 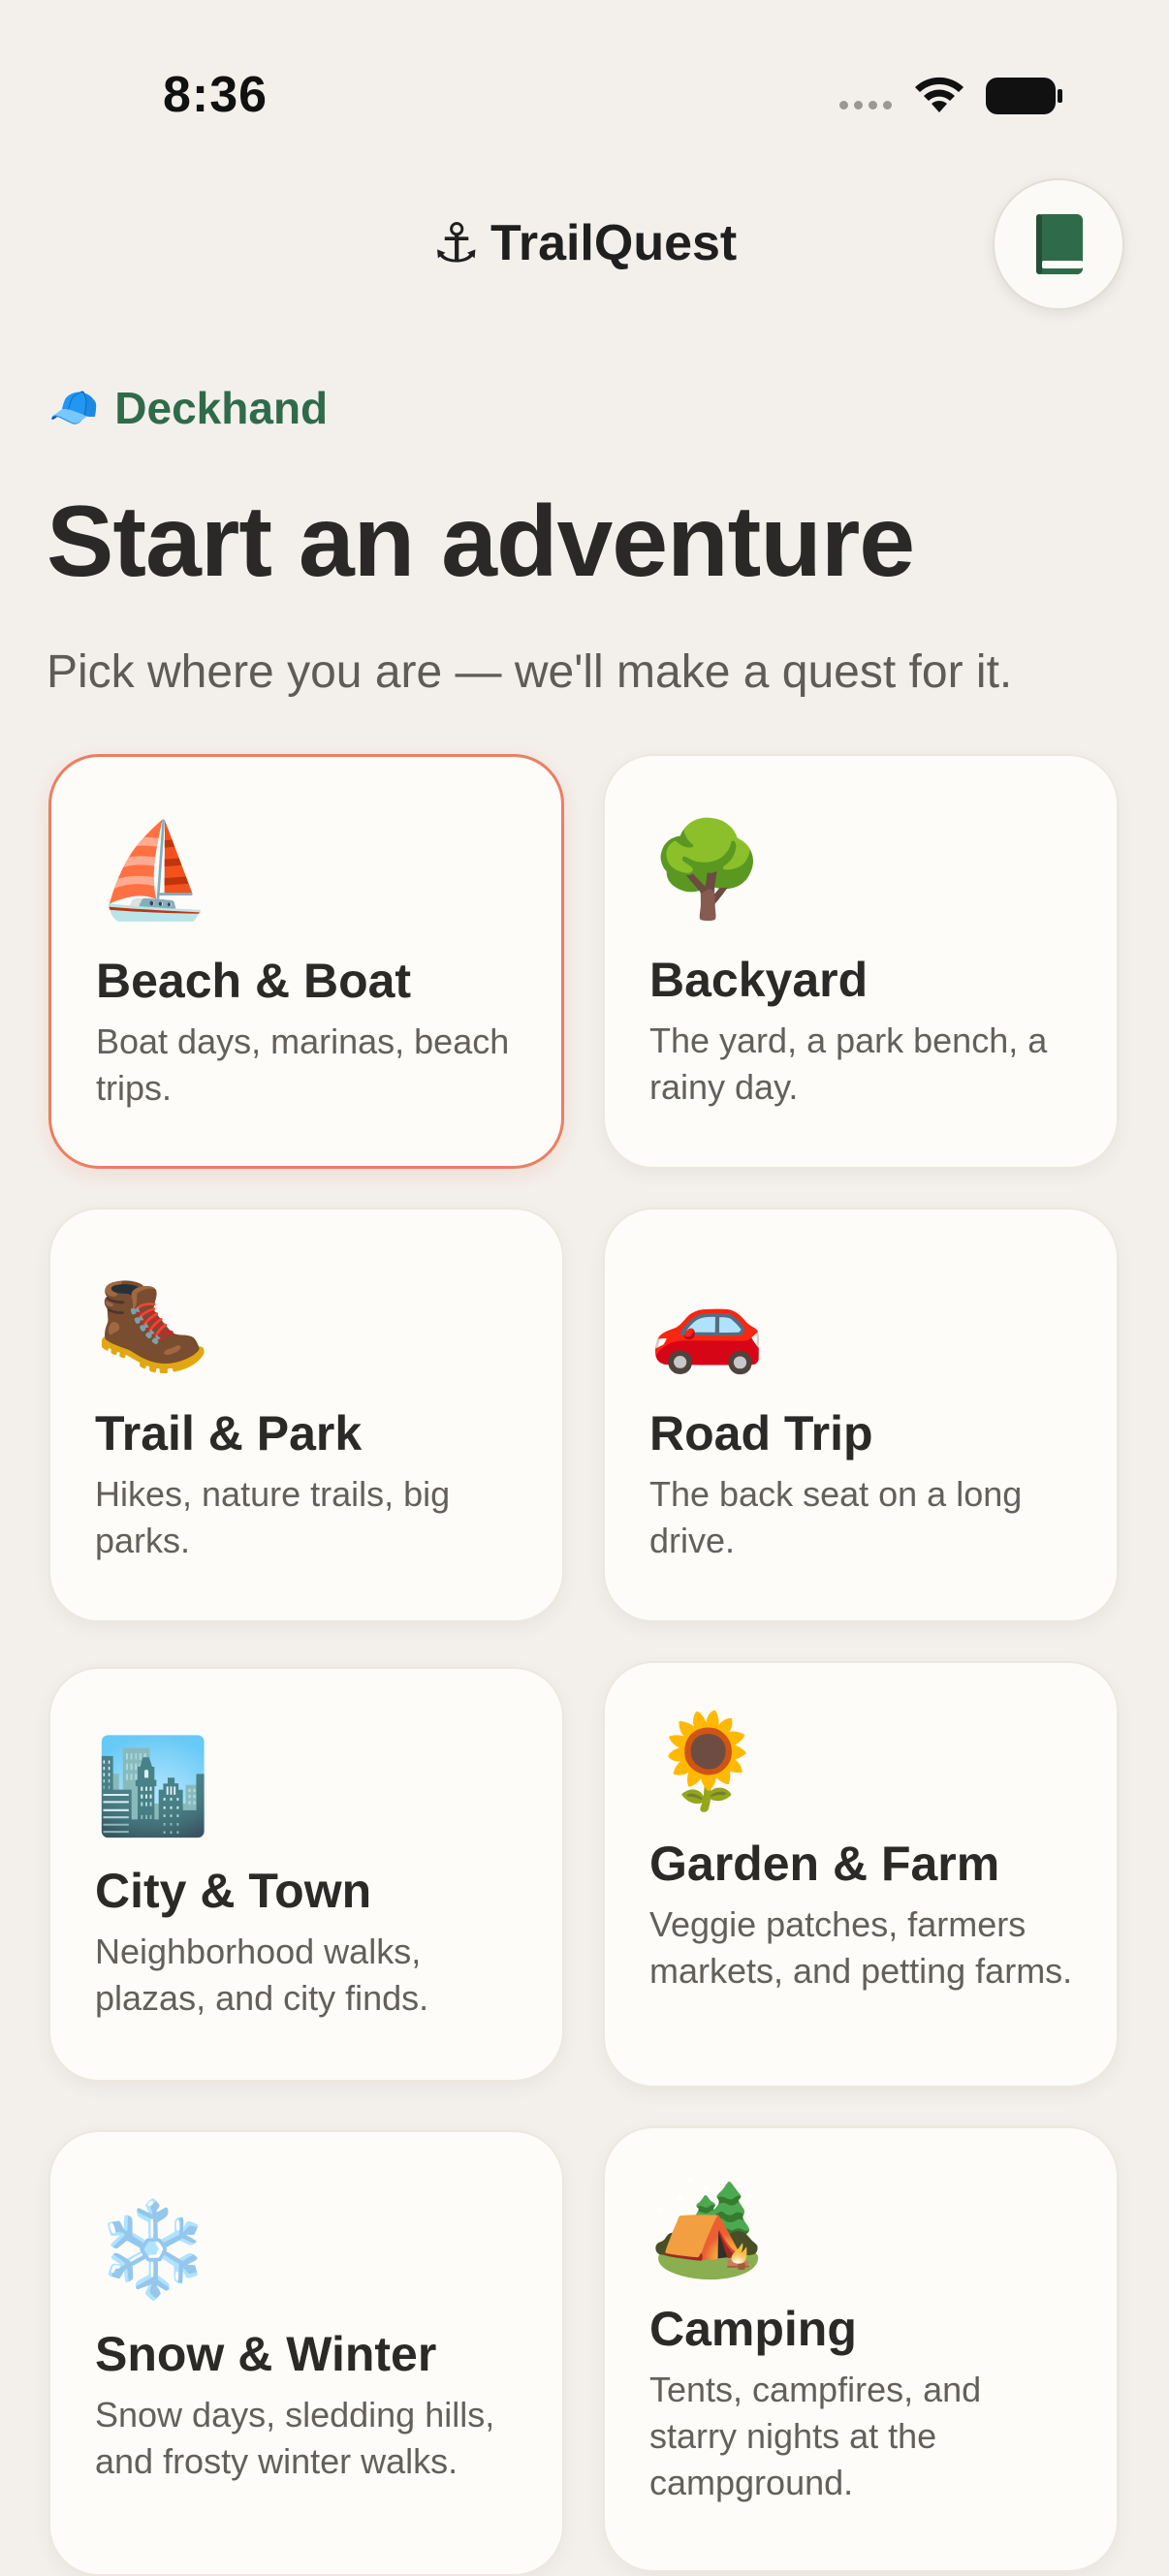 What do you see at coordinates (273, 1517) in the screenshot?
I see `card-description: Hikes, nature trails, big parks.` at bounding box center [273, 1517].